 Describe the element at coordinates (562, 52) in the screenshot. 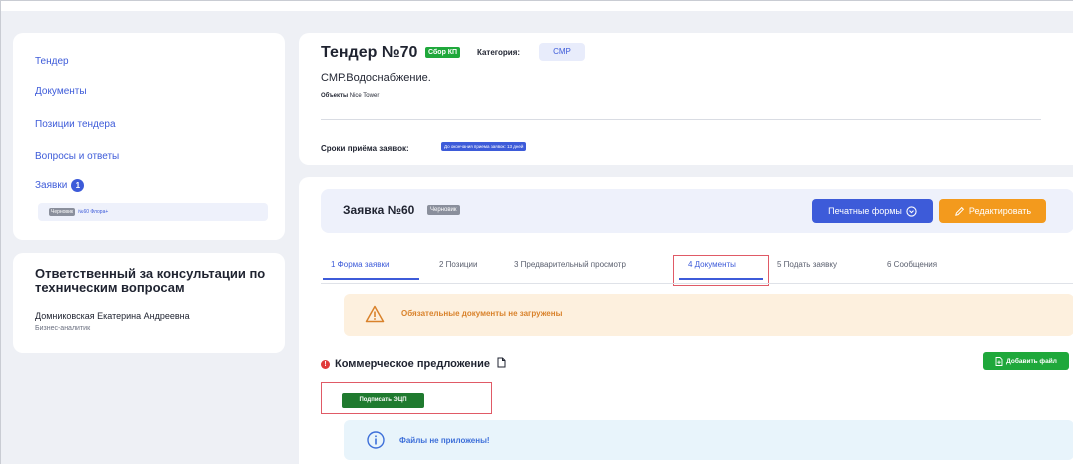

I see `category-chip: СМР` at that location.